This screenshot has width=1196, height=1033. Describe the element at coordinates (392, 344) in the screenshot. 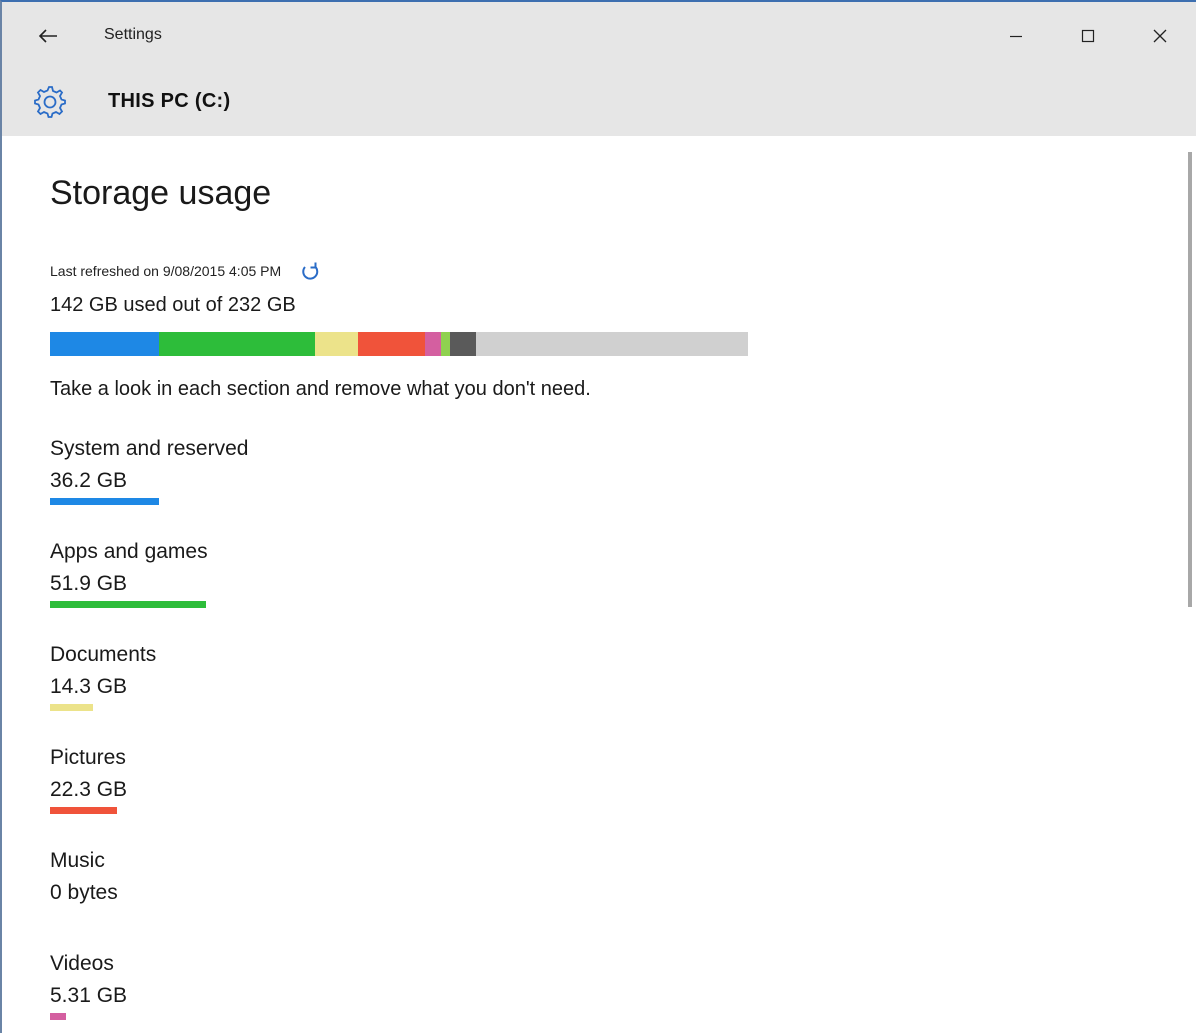

I see `usage-segment-pictures` at that location.